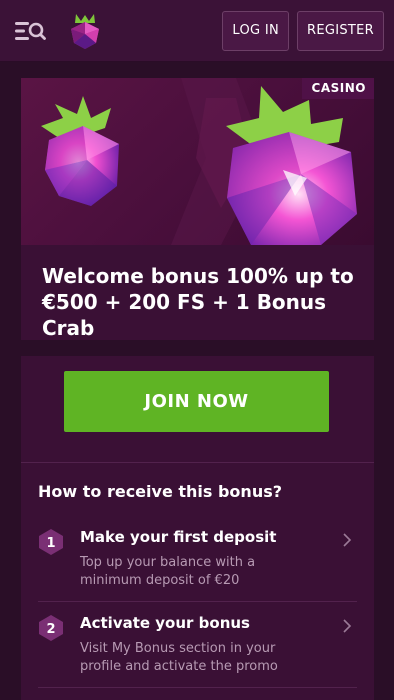  Describe the element at coordinates (255, 30) in the screenshot. I see `login-button: LOG IN` at that location.